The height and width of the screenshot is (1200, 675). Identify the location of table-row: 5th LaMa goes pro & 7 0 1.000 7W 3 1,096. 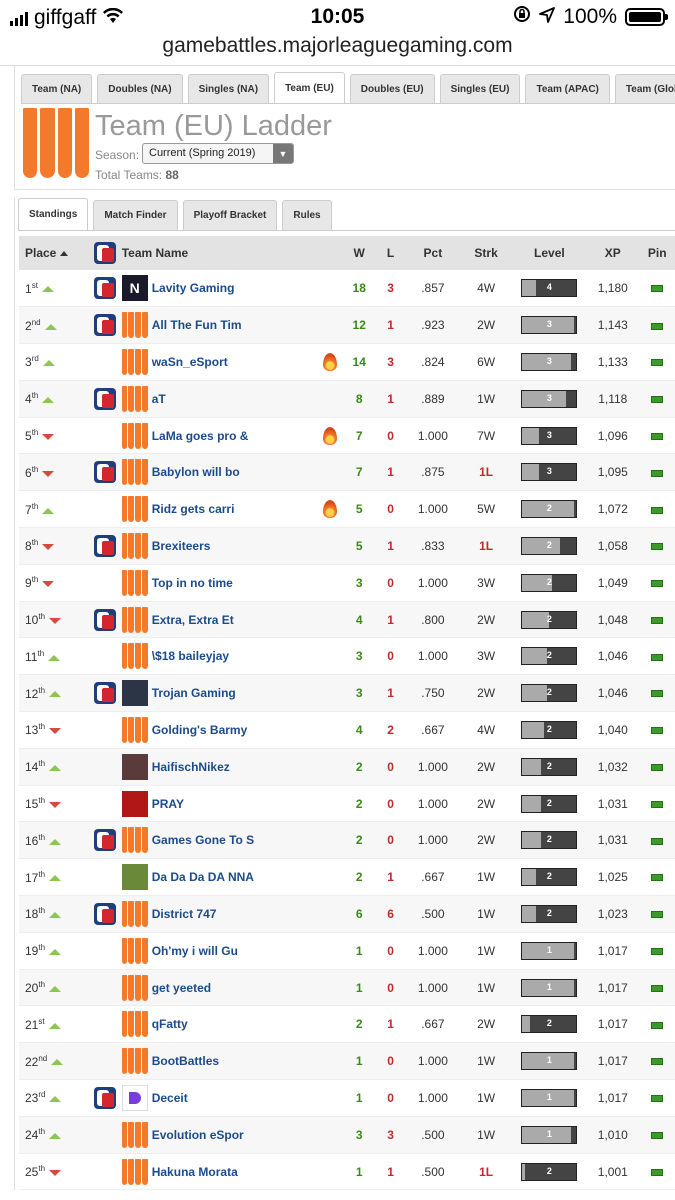
(347, 436).